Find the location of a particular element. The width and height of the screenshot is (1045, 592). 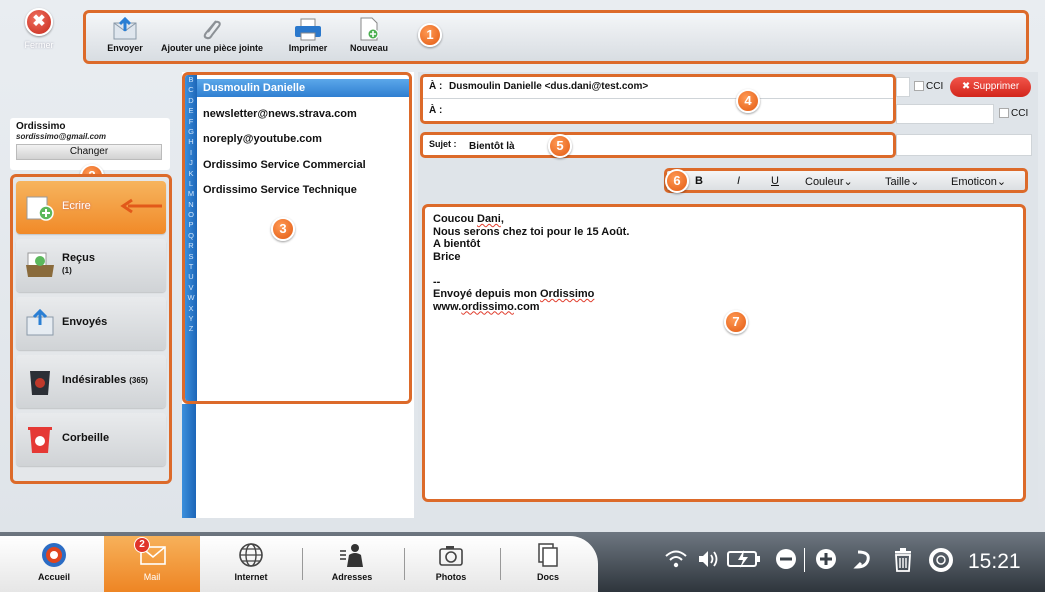

divider is located at coordinates (658, 98).